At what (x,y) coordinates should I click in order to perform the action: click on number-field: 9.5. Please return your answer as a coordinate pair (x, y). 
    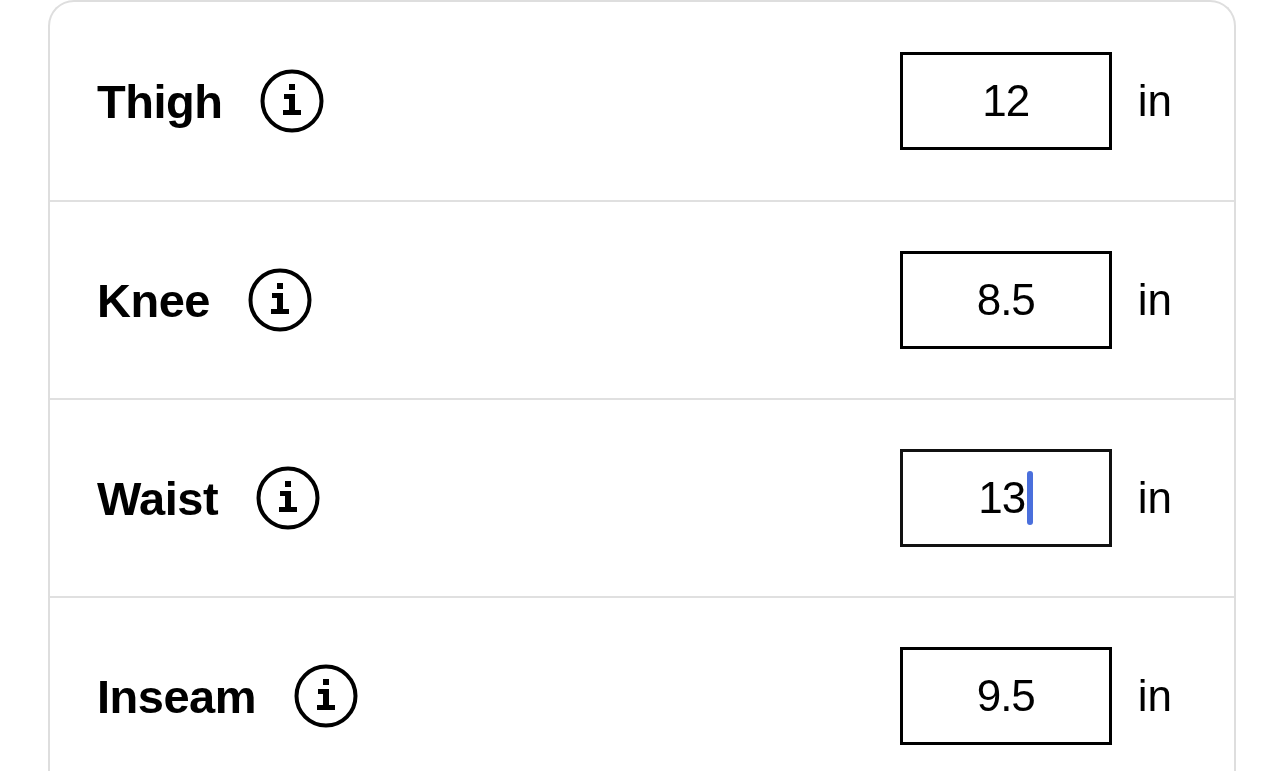
    Looking at the image, I should click on (1005, 696).